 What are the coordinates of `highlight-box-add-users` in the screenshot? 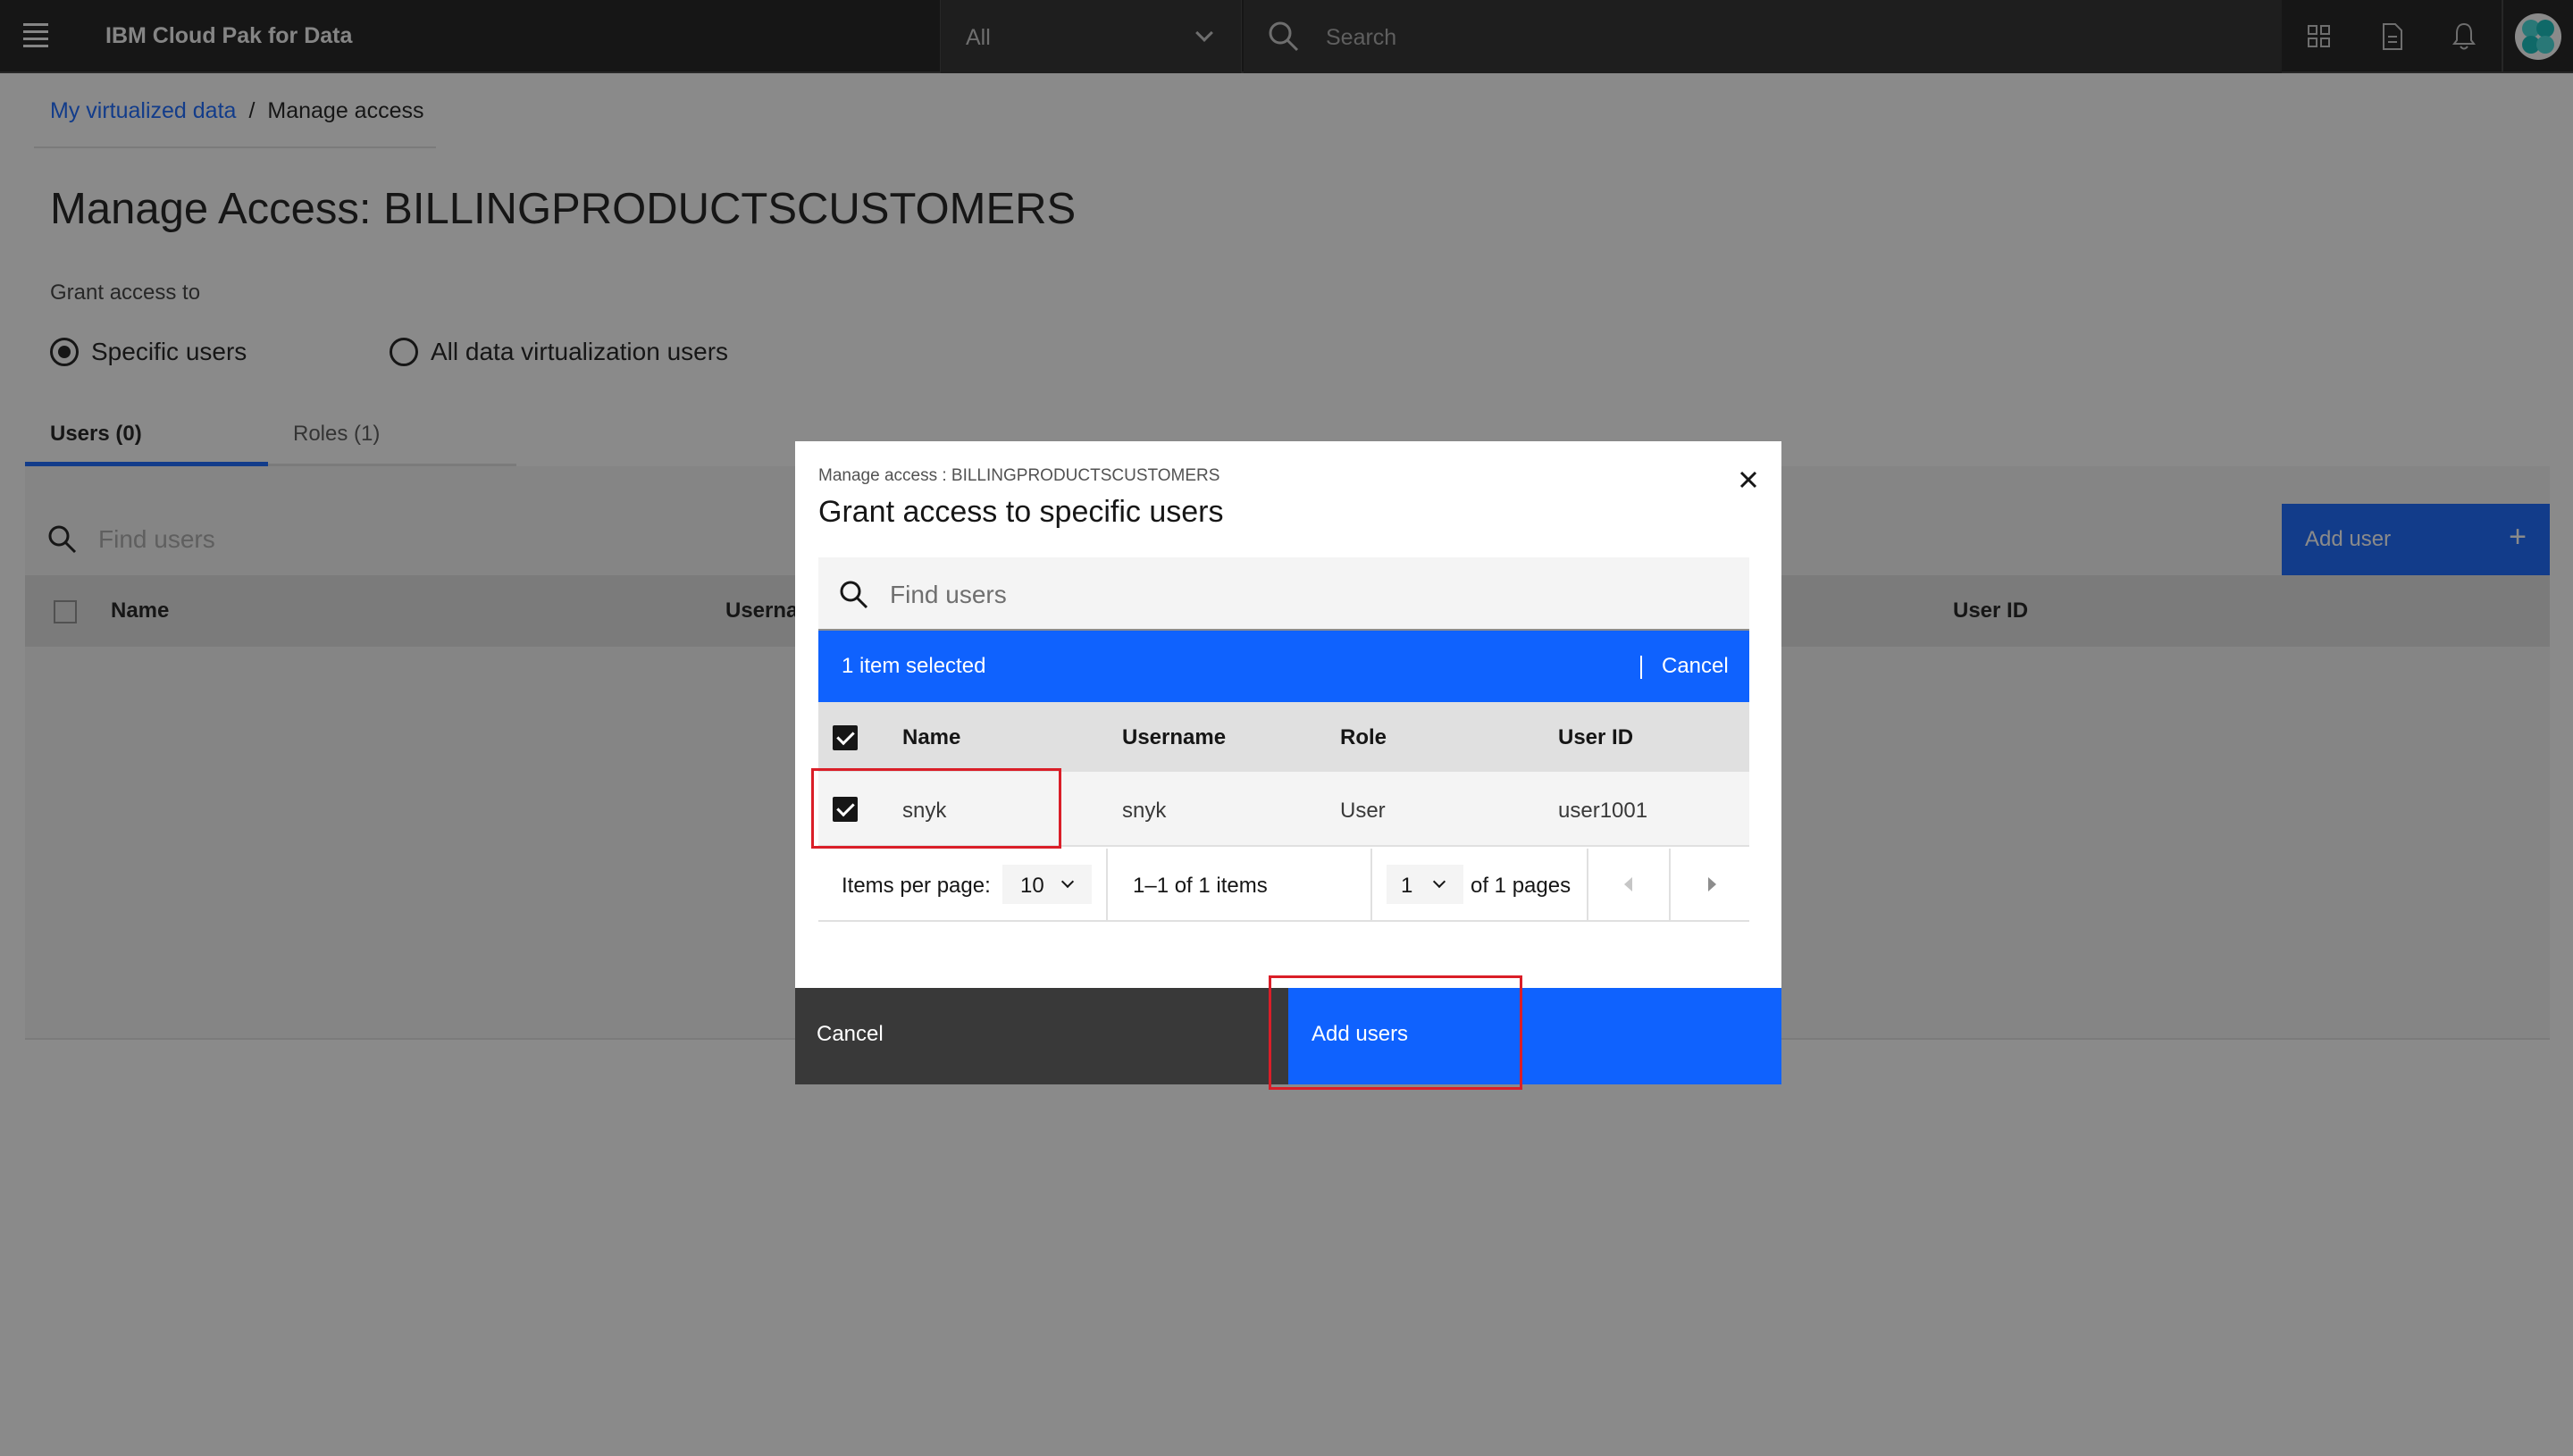 It's located at (1395, 1032).